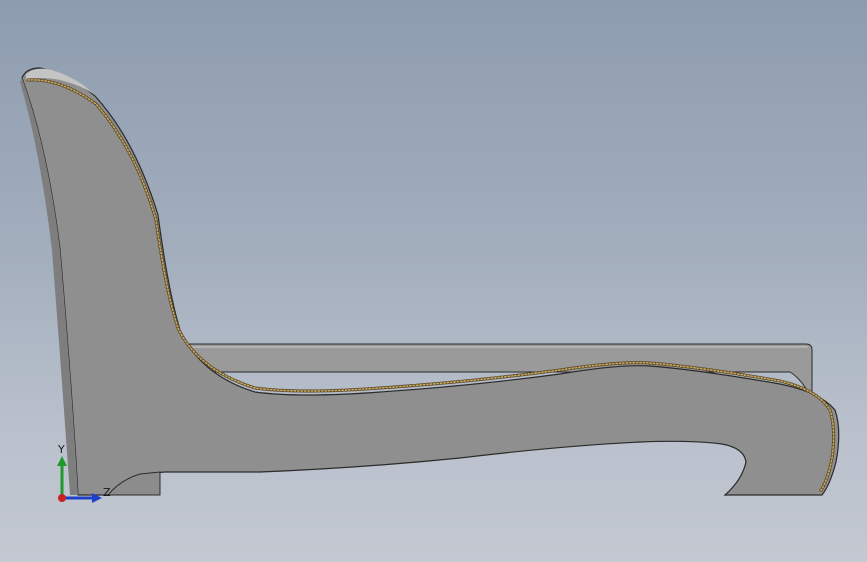  I want to click on coordinate-triad: Y Z, so click(84, 473).